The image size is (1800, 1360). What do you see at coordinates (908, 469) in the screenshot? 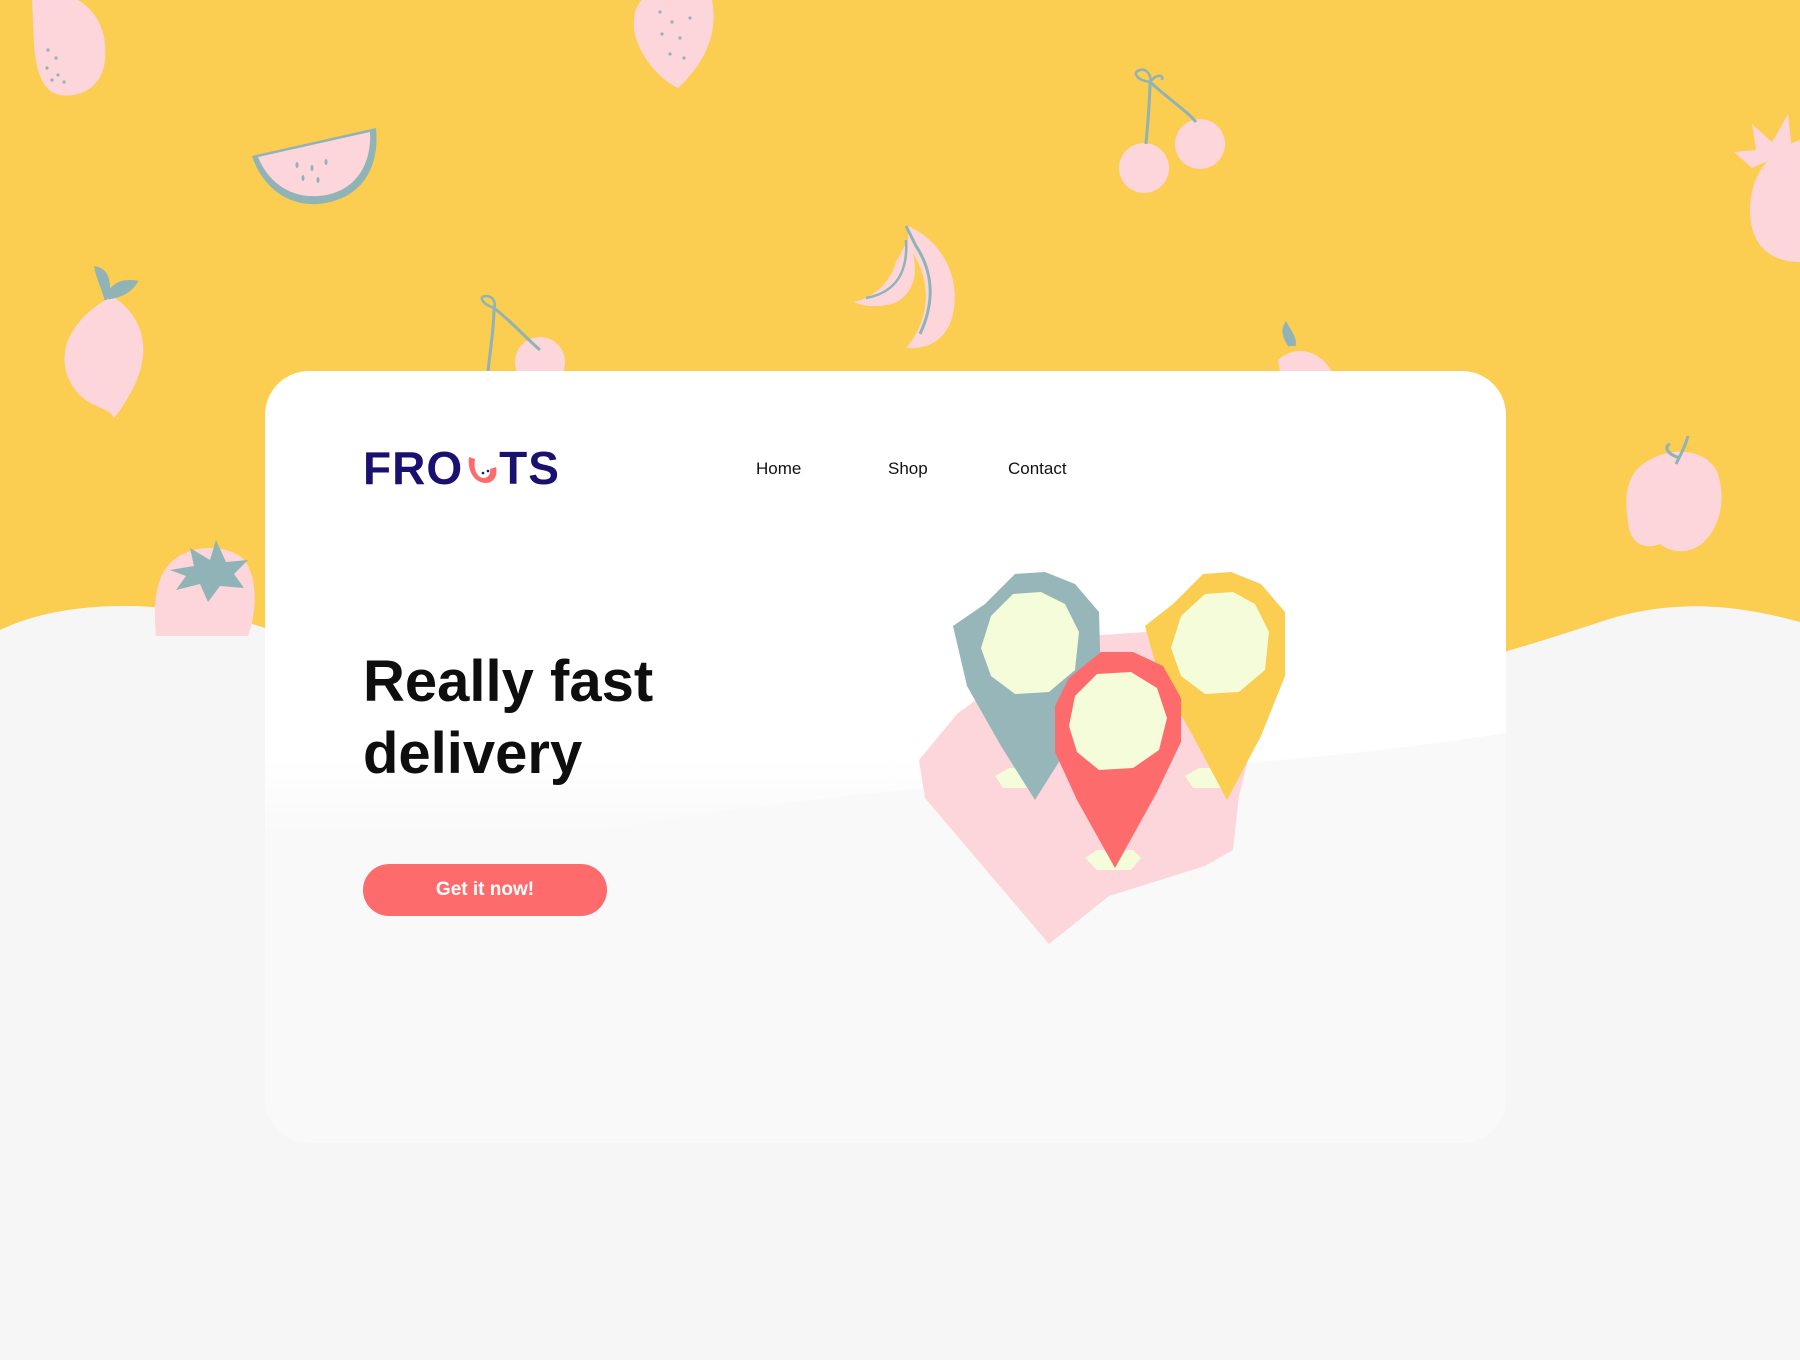
I see `nav-shop-link: Shop` at bounding box center [908, 469].